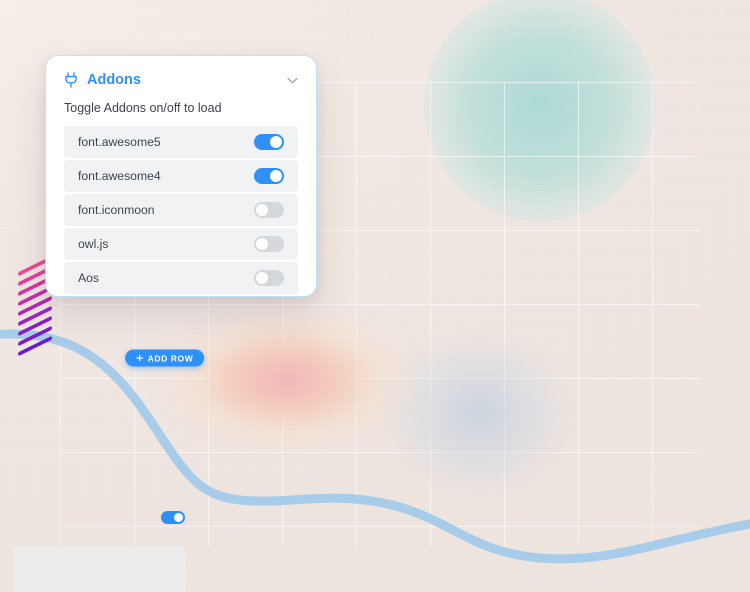  What do you see at coordinates (181, 278) in the screenshot?
I see `list-item: Aos` at bounding box center [181, 278].